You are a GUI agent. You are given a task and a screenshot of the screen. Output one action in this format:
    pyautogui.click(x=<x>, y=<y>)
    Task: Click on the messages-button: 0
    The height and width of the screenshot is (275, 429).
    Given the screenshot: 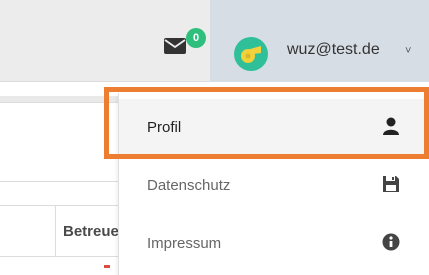 What is the action you would take?
    pyautogui.click(x=183, y=46)
    